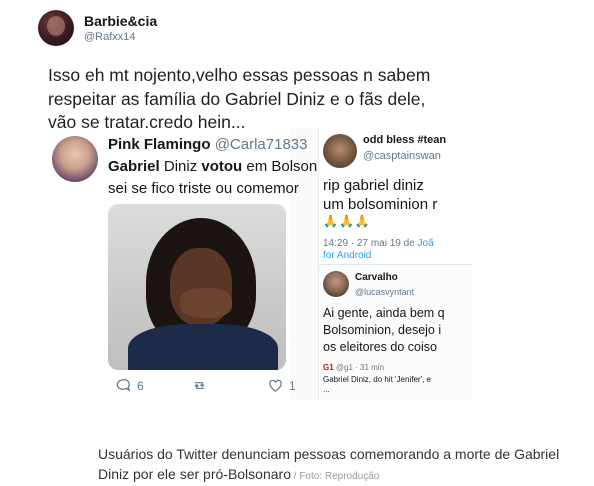 This screenshot has width=594, height=486. I want to click on quoted-text-line: Ai gente, ainda bem q, so click(384, 313).